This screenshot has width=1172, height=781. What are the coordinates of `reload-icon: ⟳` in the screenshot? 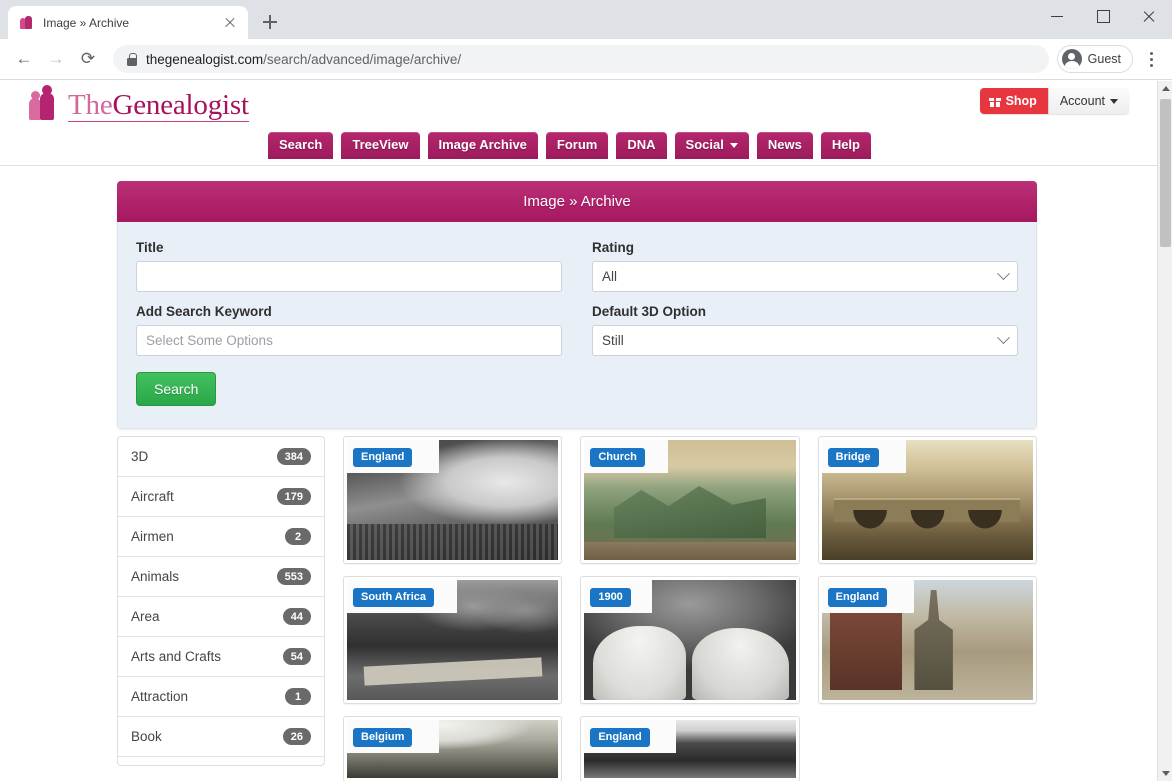 It's located at (88, 59).